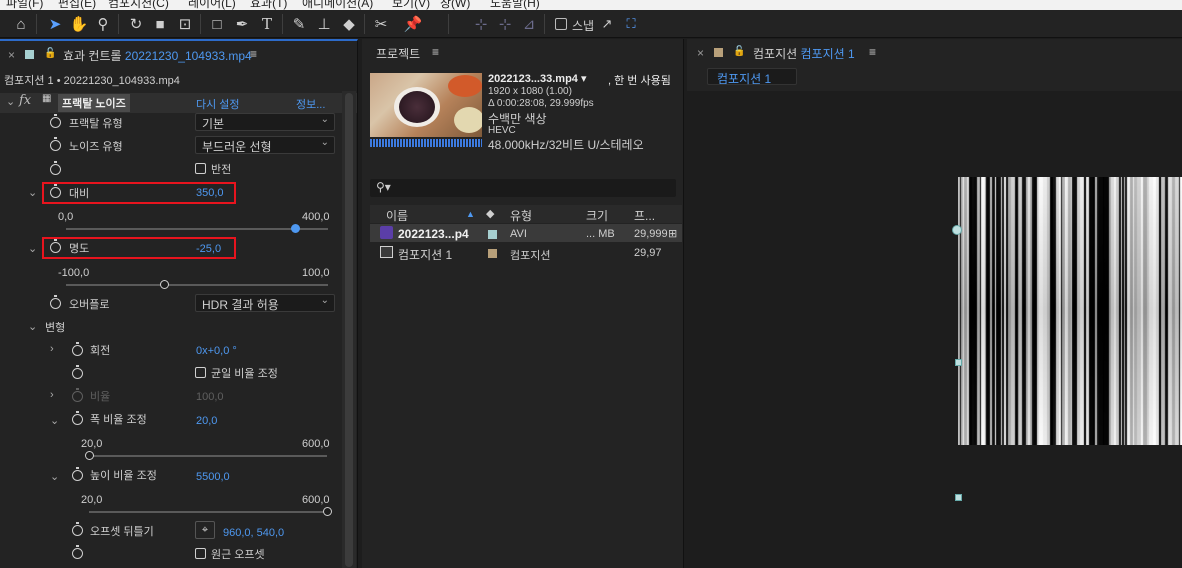 The image size is (1182, 568). What do you see at coordinates (205, 530) in the screenshot?
I see `crosshair-icon: ⌖` at bounding box center [205, 530].